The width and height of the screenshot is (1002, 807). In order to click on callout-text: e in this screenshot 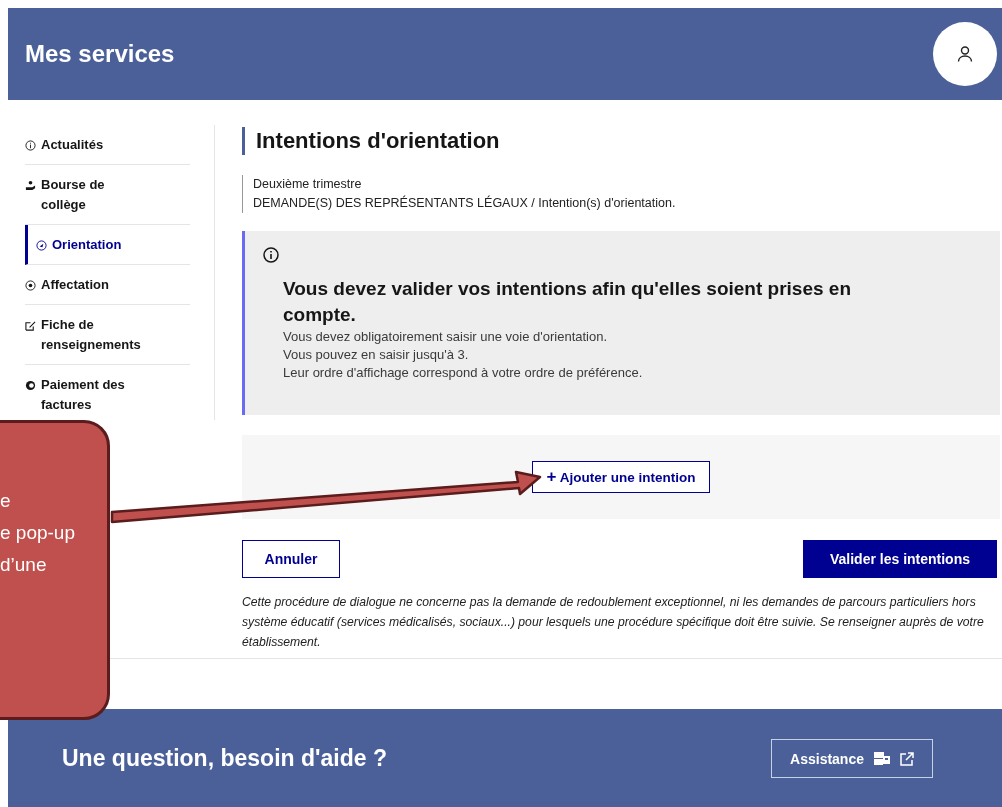, I will do `click(5, 501)`.